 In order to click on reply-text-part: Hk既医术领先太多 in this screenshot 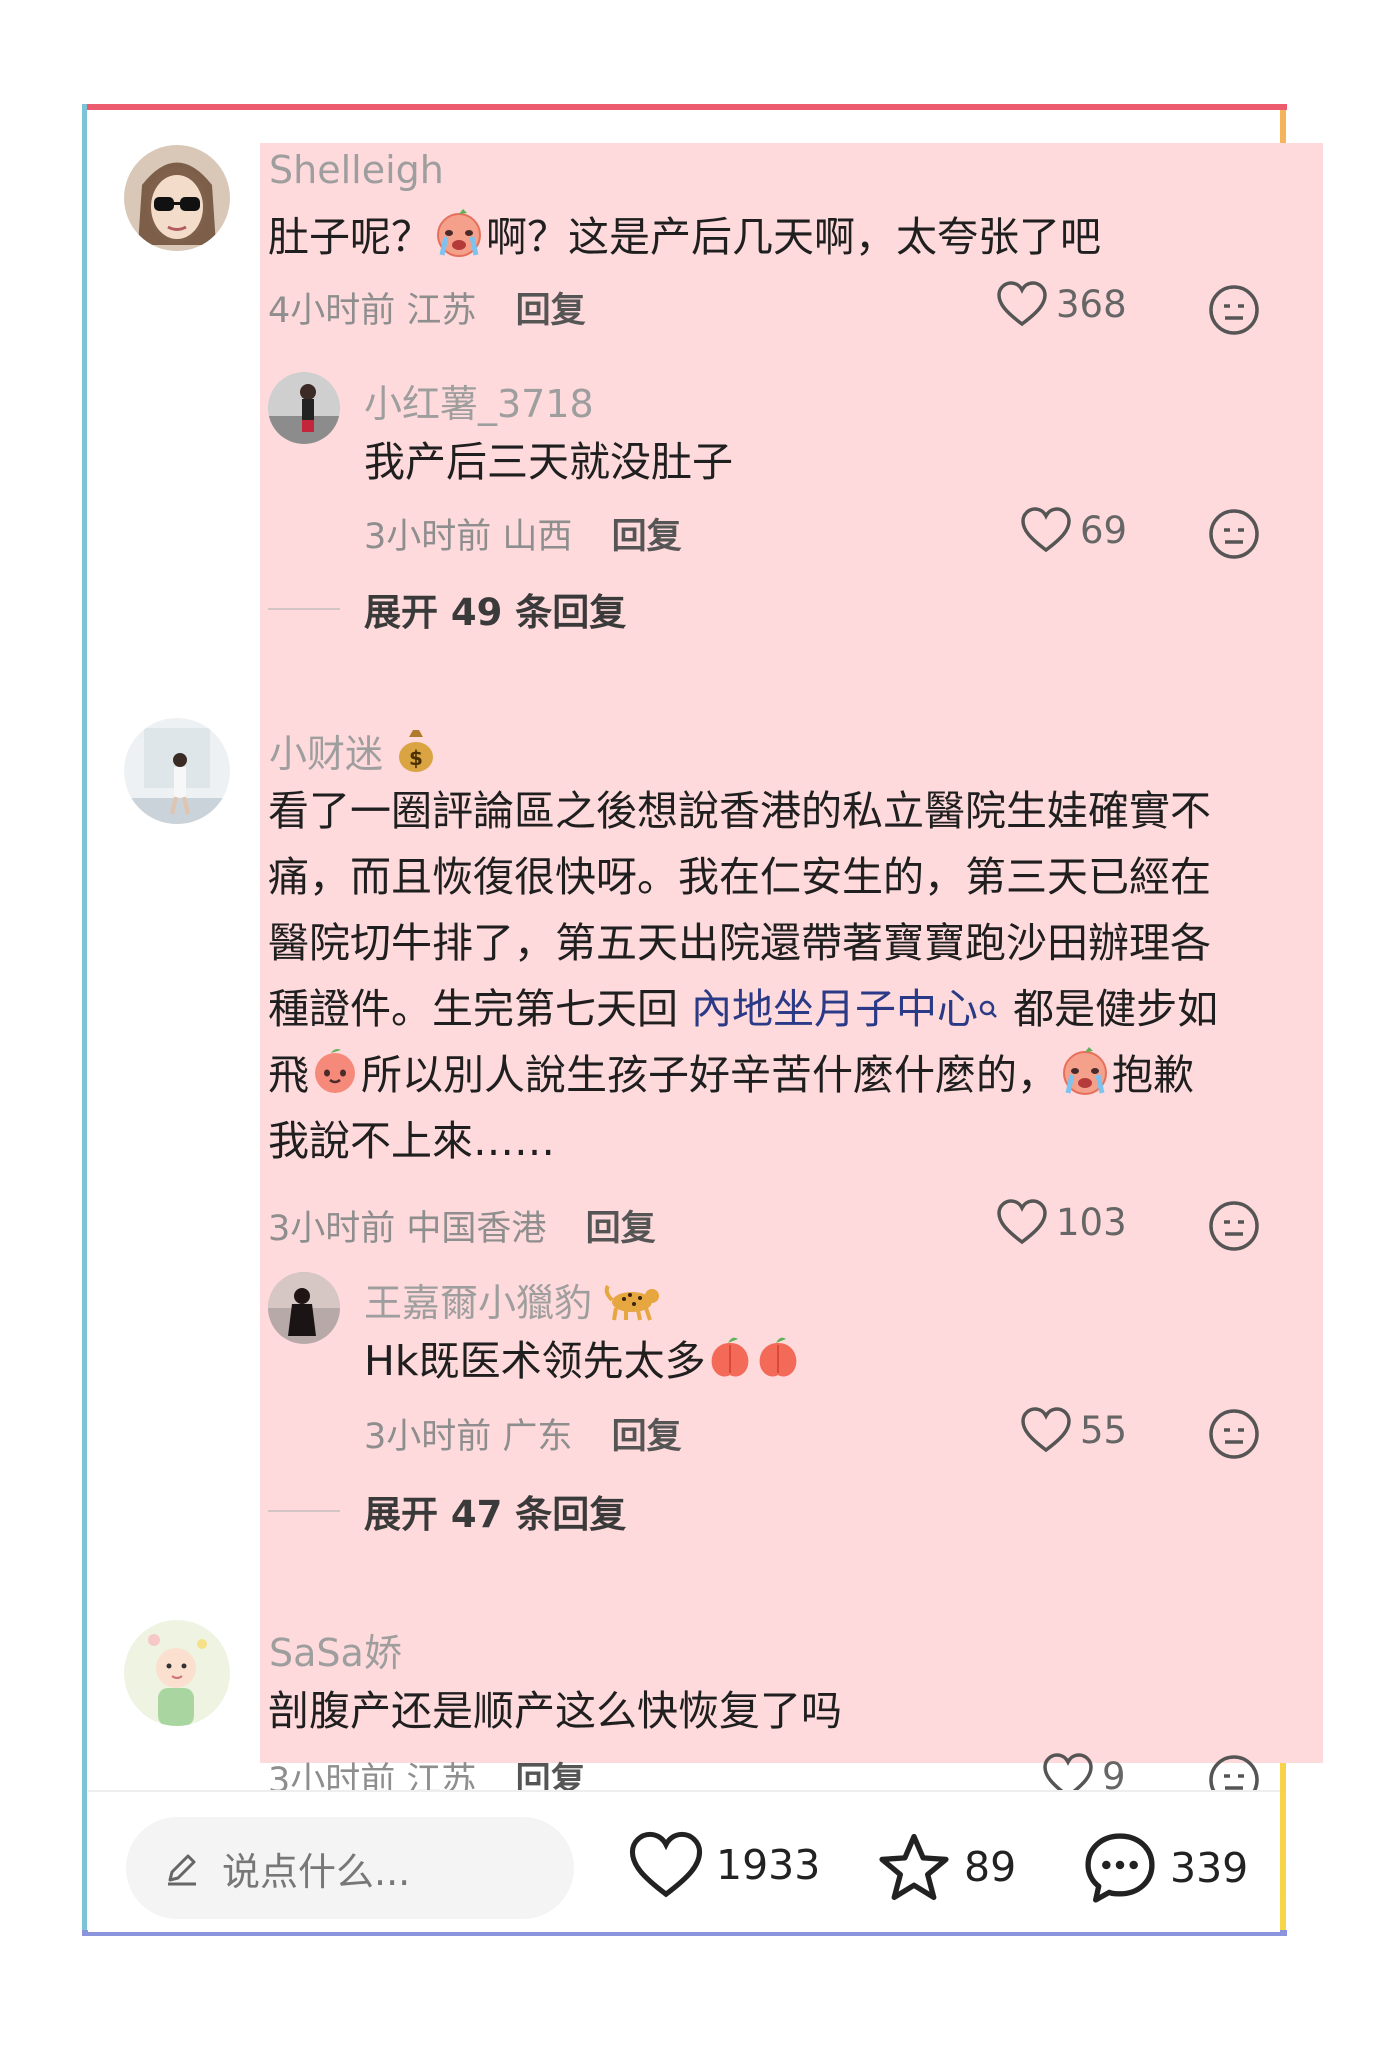, I will do `click(535, 1361)`.